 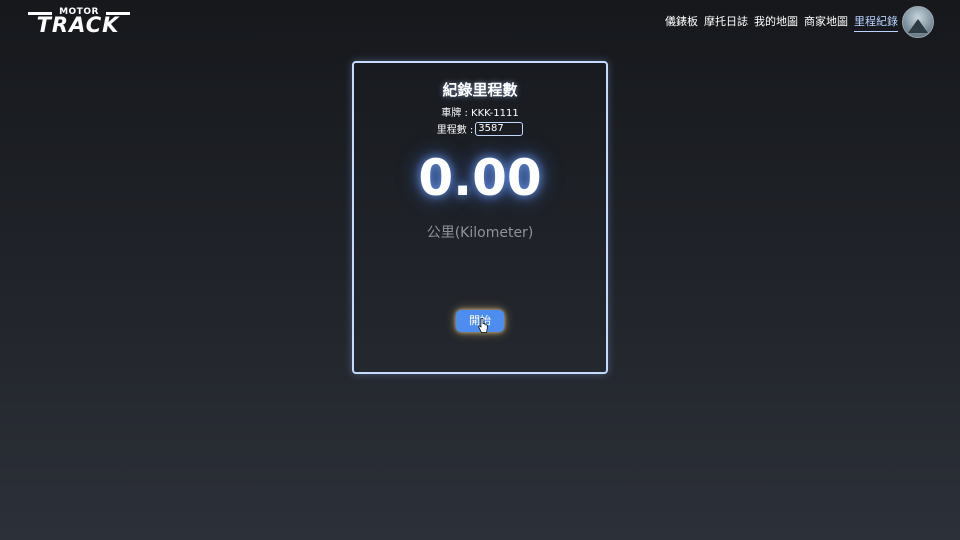 What do you see at coordinates (776, 22) in the screenshot?
I see `nav-item-my-map: 我的地圖` at bounding box center [776, 22].